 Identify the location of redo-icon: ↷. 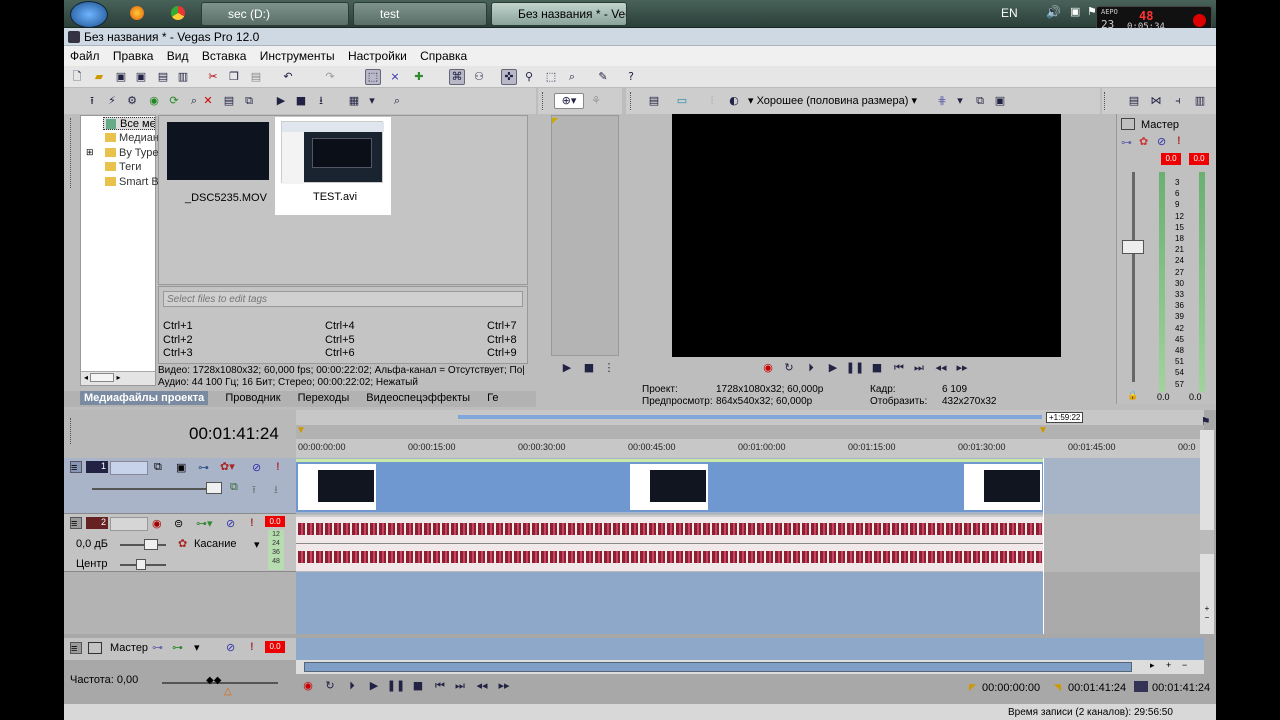
(330, 77).